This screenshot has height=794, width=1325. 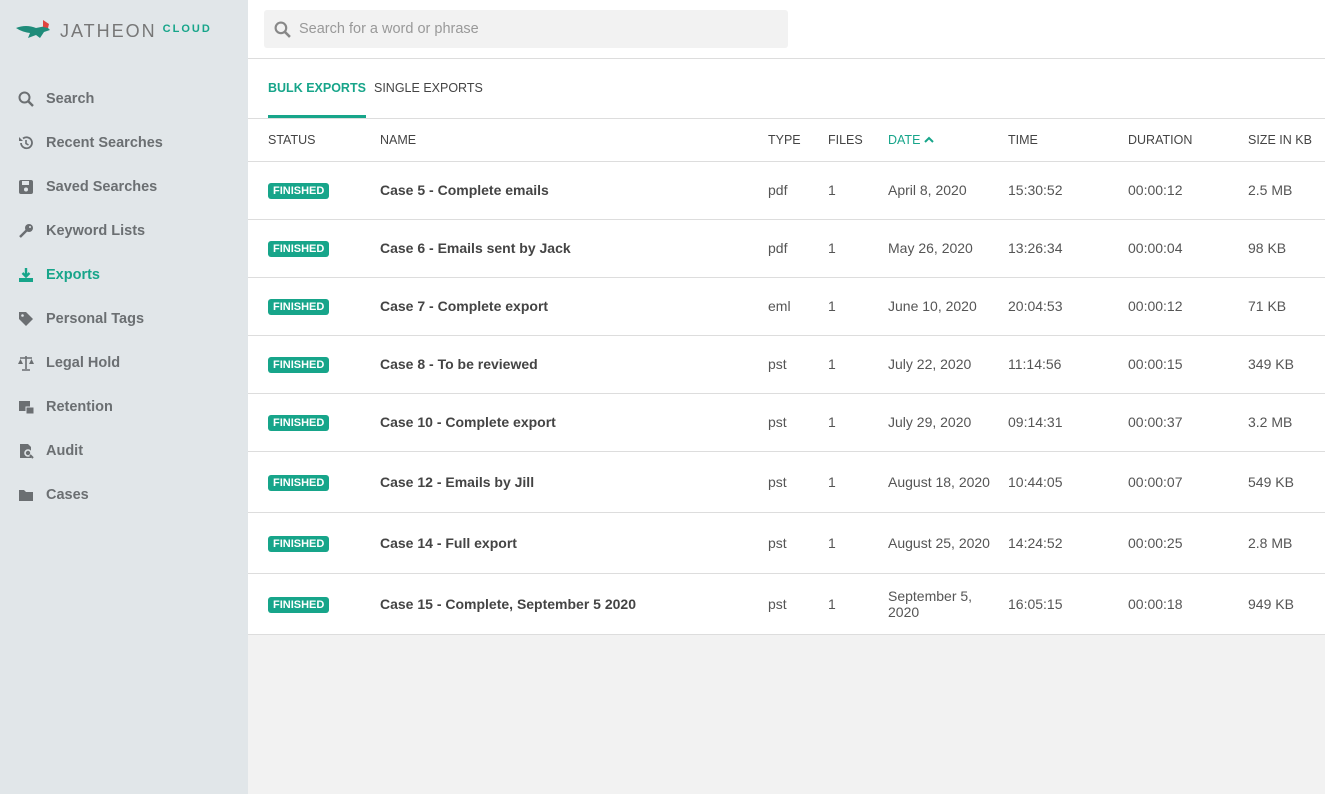 What do you see at coordinates (574, 140) in the screenshot?
I see `col-name: NAME` at bounding box center [574, 140].